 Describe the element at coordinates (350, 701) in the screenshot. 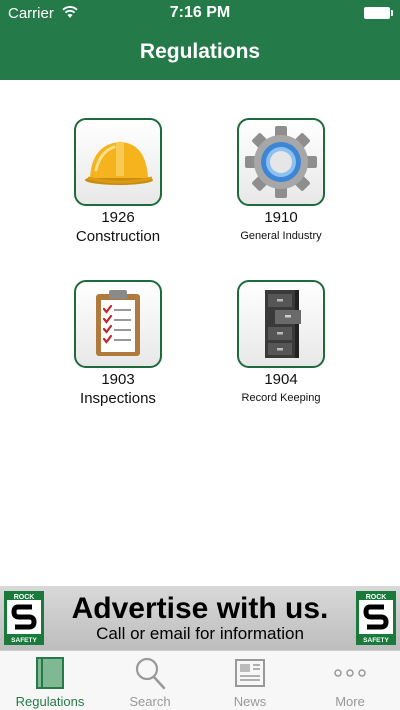

I see `tab-more-label: More` at that location.